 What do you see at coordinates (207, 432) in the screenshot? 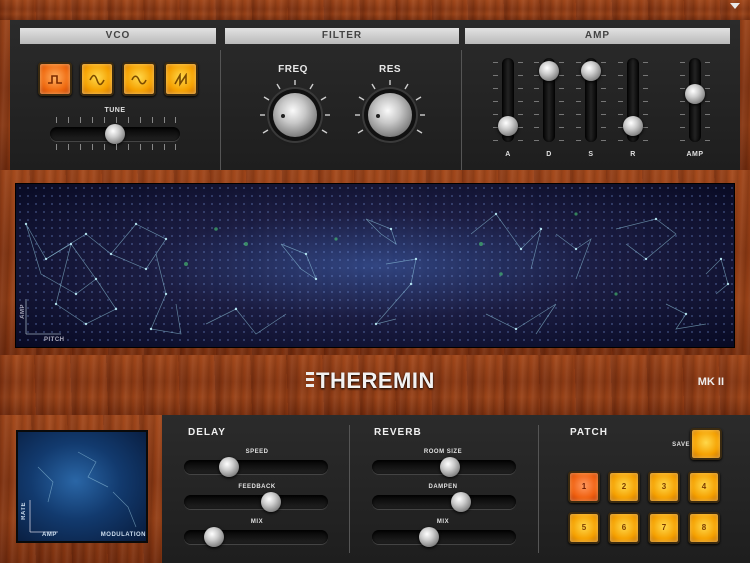
I see `delay-title: DELAY` at bounding box center [207, 432].